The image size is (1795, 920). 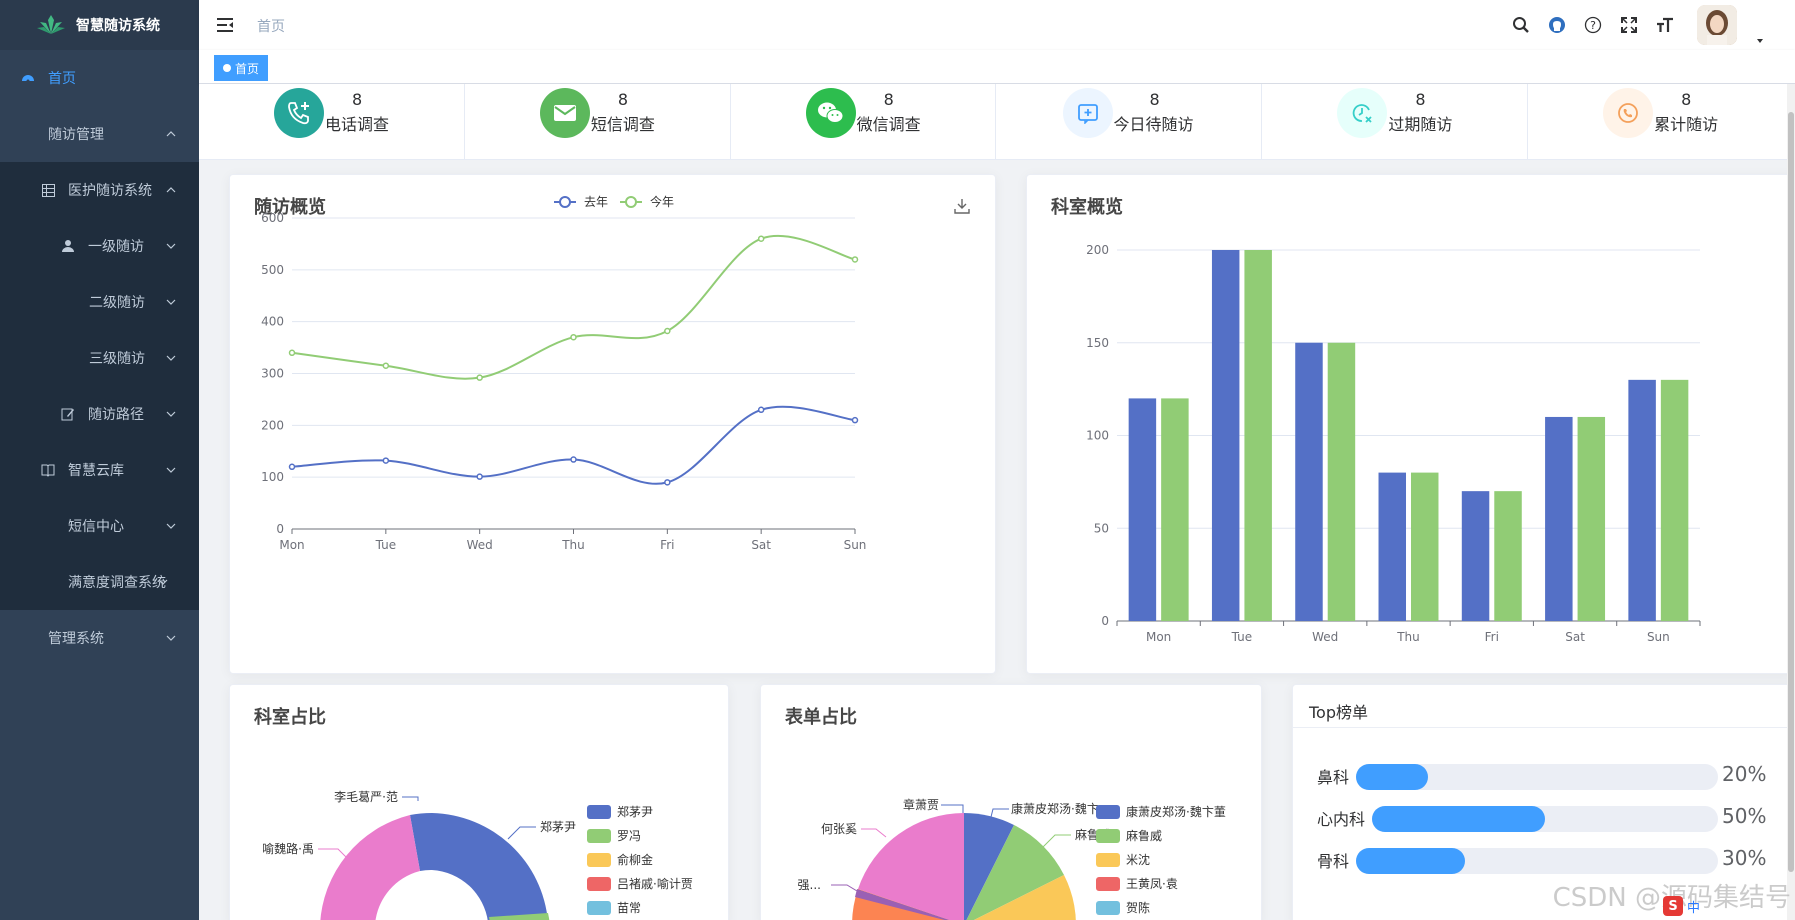 What do you see at coordinates (1694, 908) in the screenshot?
I see `ime-lang: 中` at bounding box center [1694, 908].